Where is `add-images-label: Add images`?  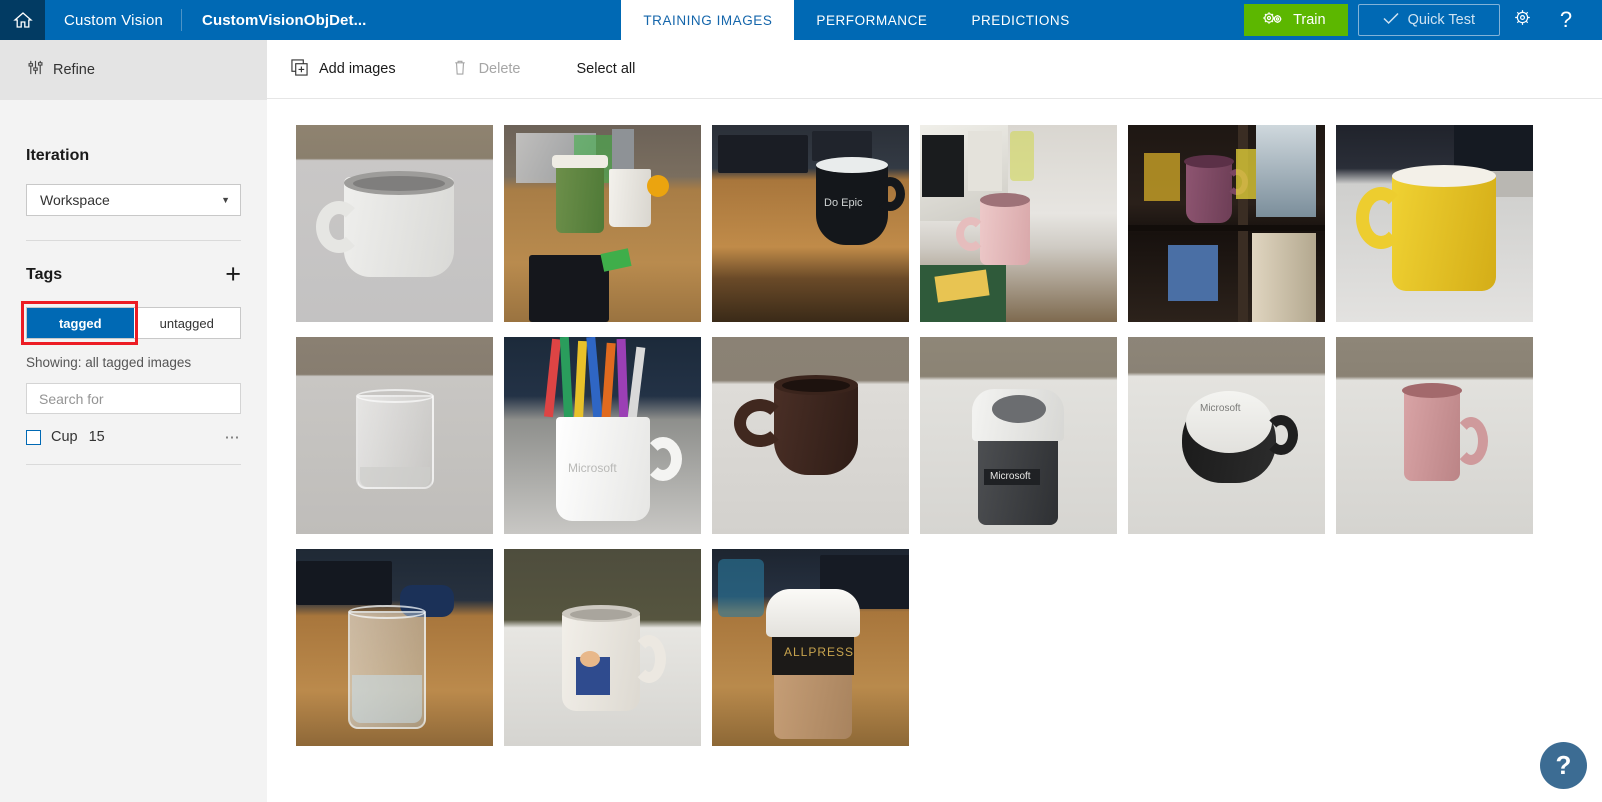
add-images-label: Add images is located at coordinates (357, 69).